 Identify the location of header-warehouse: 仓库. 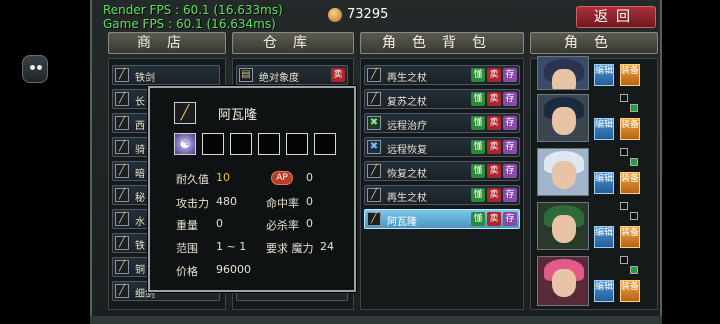
(293, 43).